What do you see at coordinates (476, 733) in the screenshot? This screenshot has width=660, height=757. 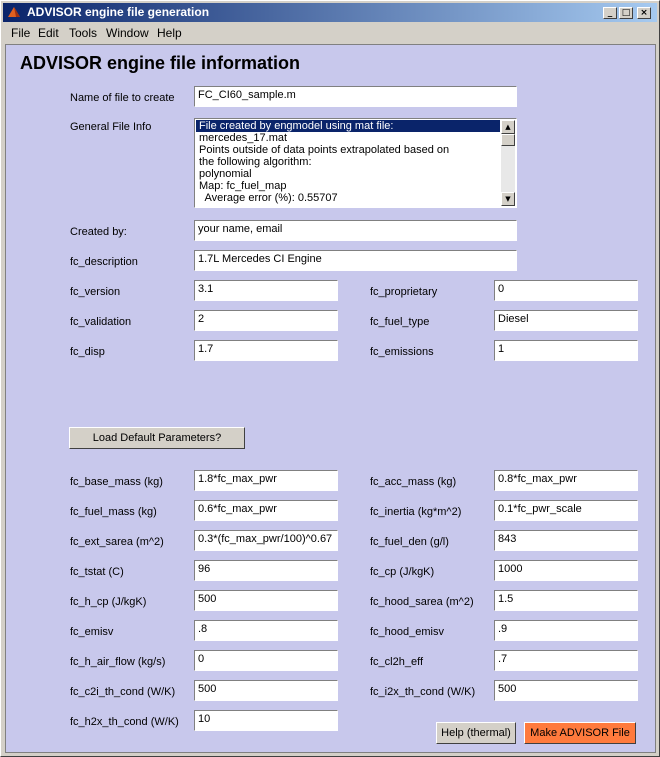 I see `help-thermal-button: Help (thermal)` at bounding box center [476, 733].